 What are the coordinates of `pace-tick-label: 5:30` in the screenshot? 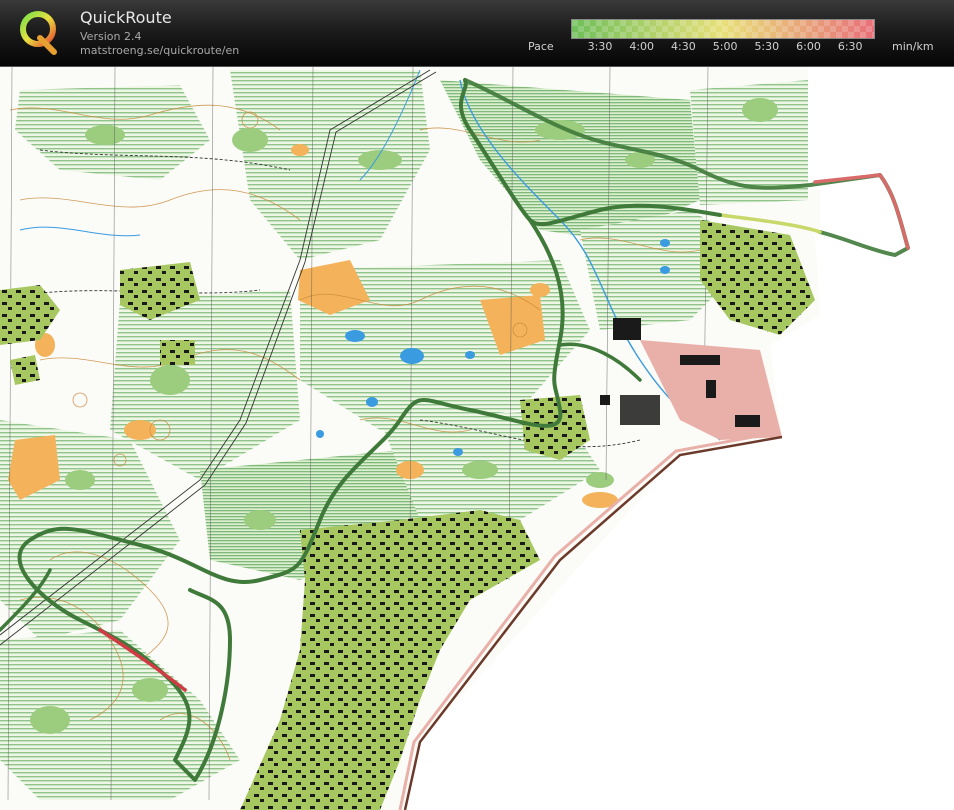 It's located at (767, 46).